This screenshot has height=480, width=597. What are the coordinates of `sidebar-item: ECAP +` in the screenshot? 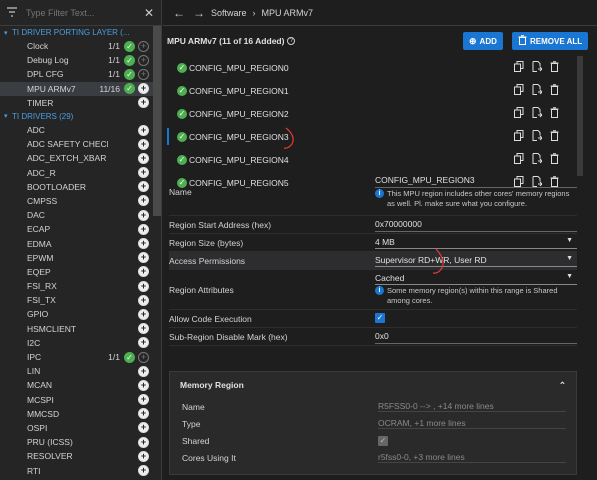 It's located at (76, 229).